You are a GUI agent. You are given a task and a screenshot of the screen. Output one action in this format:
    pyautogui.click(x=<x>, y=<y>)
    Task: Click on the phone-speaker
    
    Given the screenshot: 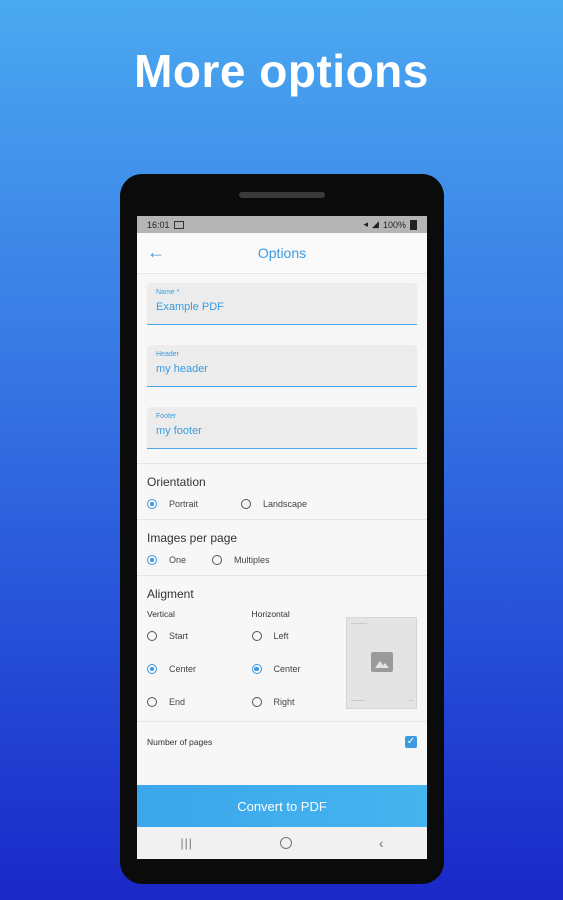 What is the action you would take?
    pyautogui.click(x=282, y=195)
    